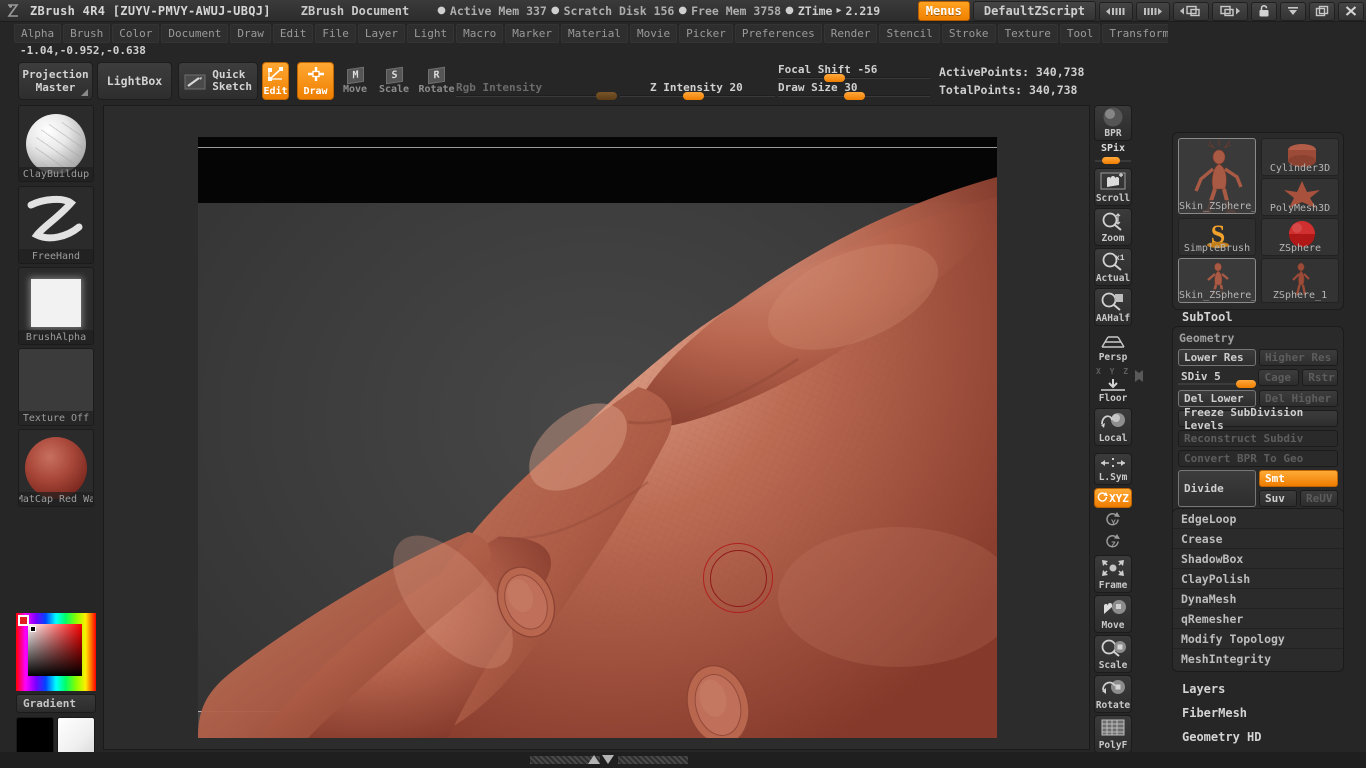 The height and width of the screenshot is (768, 1366). Describe the element at coordinates (1207, 317) in the screenshot. I see `subtool-section-label: SubTool` at that location.